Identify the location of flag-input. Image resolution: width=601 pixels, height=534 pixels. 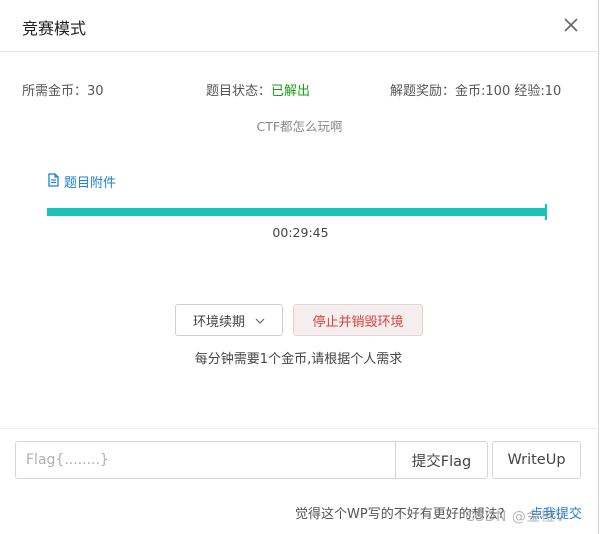
(205, 460).